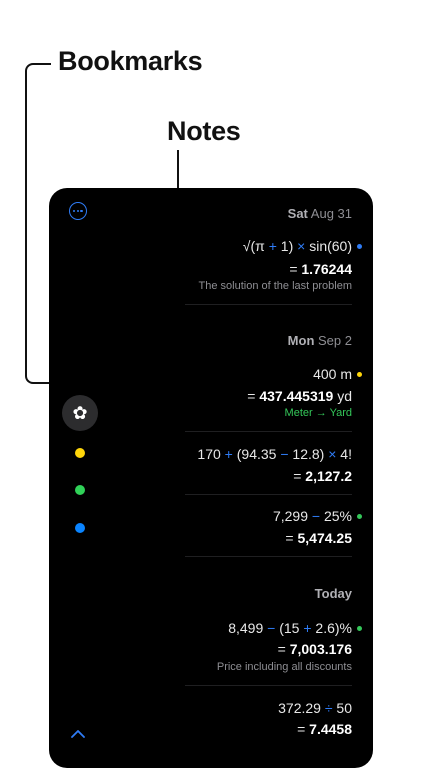 This screenshot has width=422, height=768. Describe the element at coordinates (359, 246) in the screenshot. I see `entry-marker-blue` at that location.